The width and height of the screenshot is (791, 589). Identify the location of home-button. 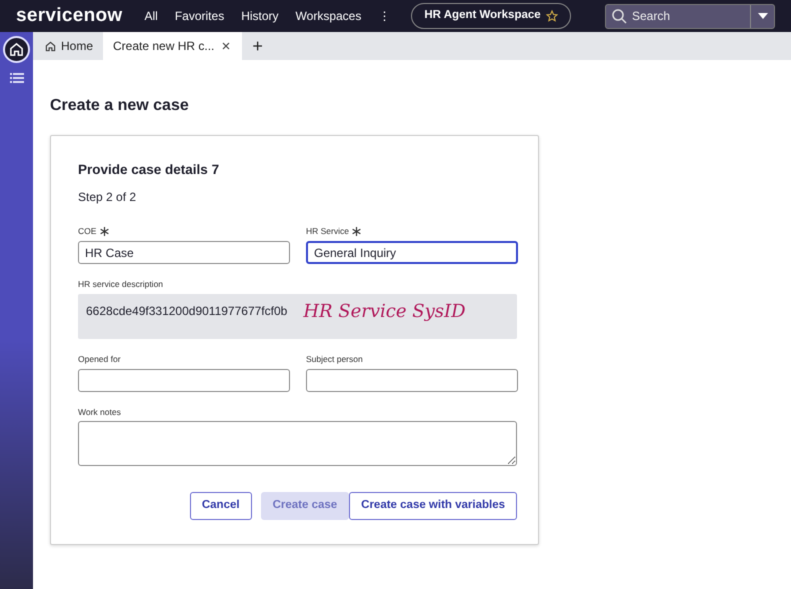
(16, 49).